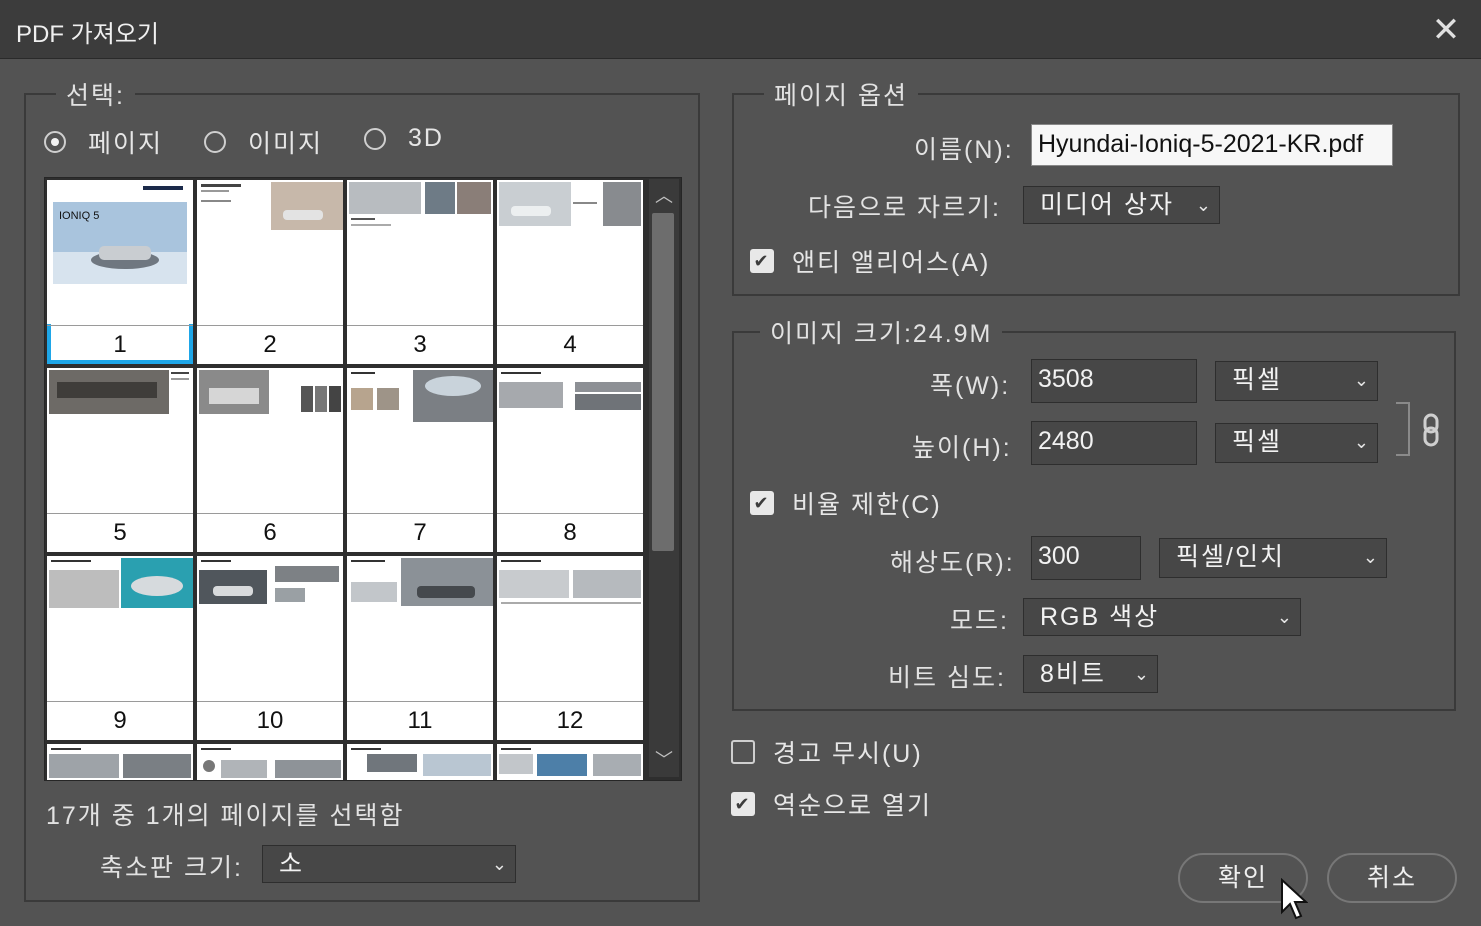  I want to click on page-number-12: 12, so click(570, 720).